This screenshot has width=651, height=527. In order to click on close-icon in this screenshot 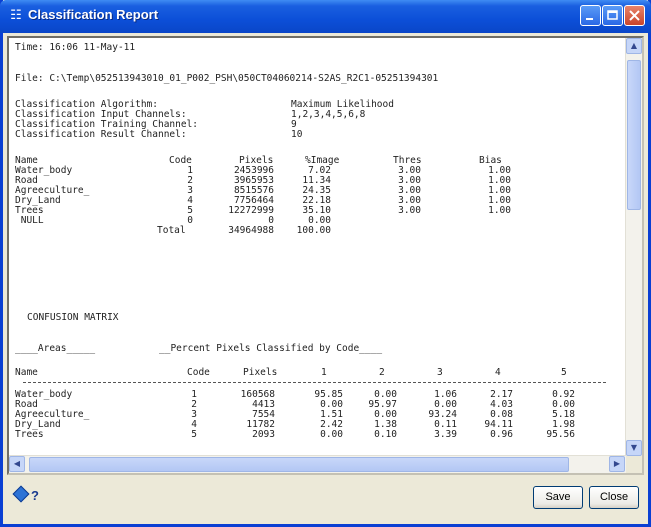, I will do `click(634, 15)`.